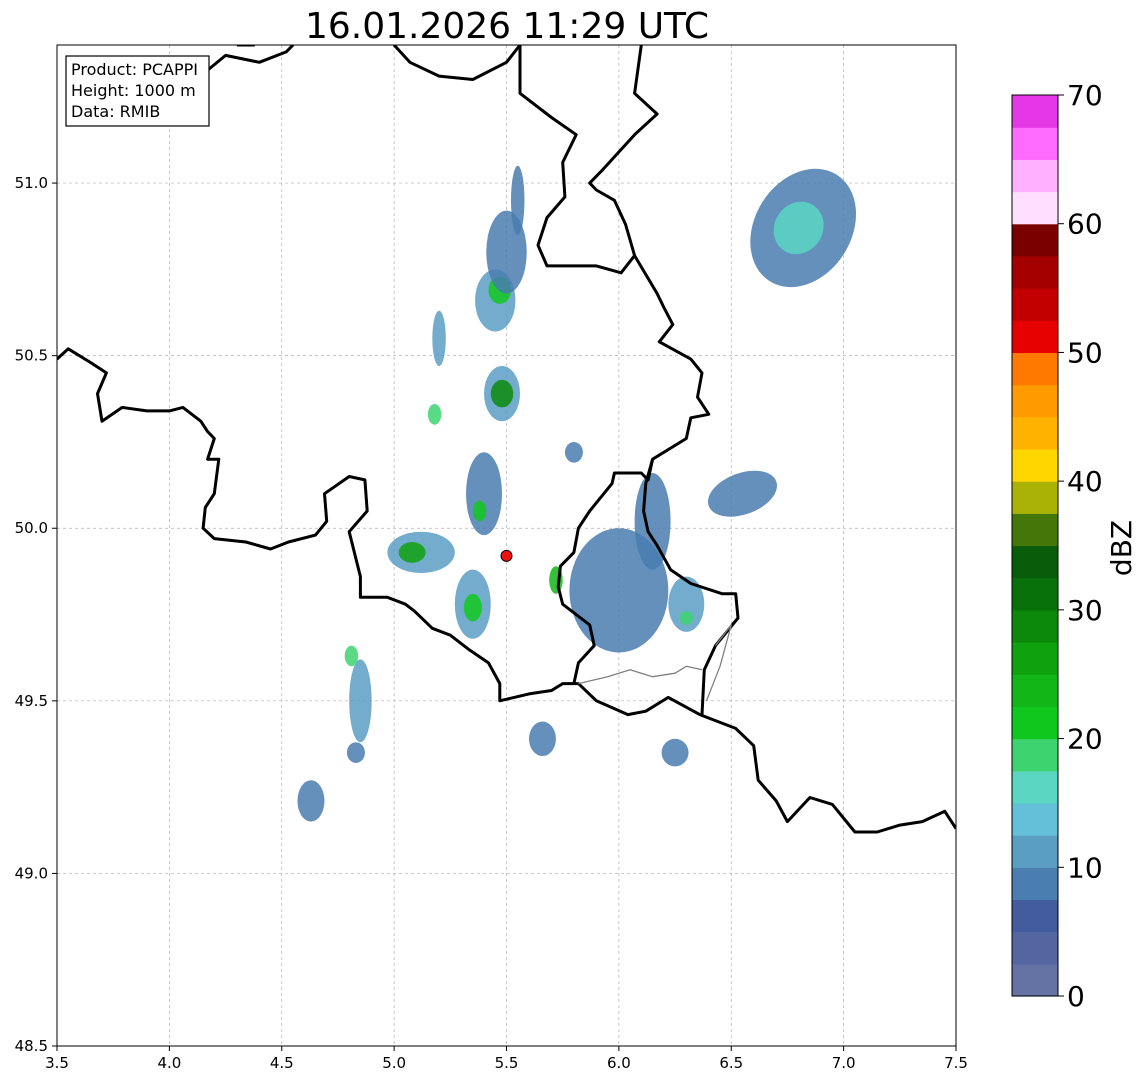 This screenshot has width=1145, height=1084. Describe the element at coordinates (1085, 739) in the screenshot. I see `colorbar-tick-label: 20` at that location.